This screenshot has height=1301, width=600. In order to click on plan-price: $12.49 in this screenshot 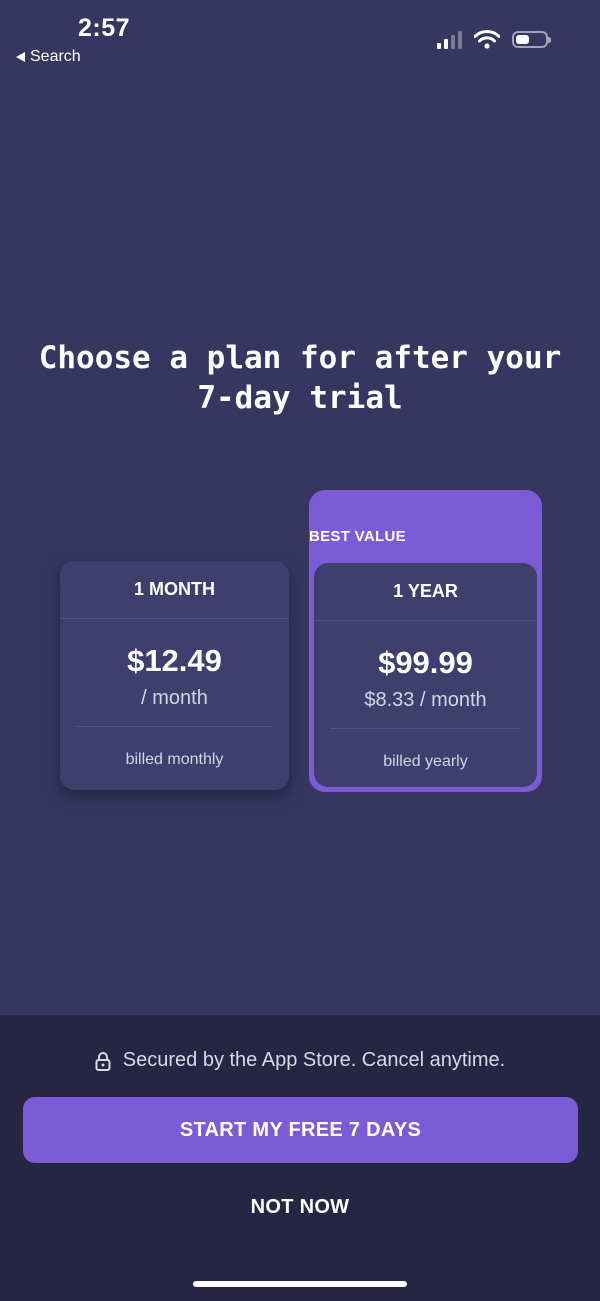, I will do `click(174, 660)`.